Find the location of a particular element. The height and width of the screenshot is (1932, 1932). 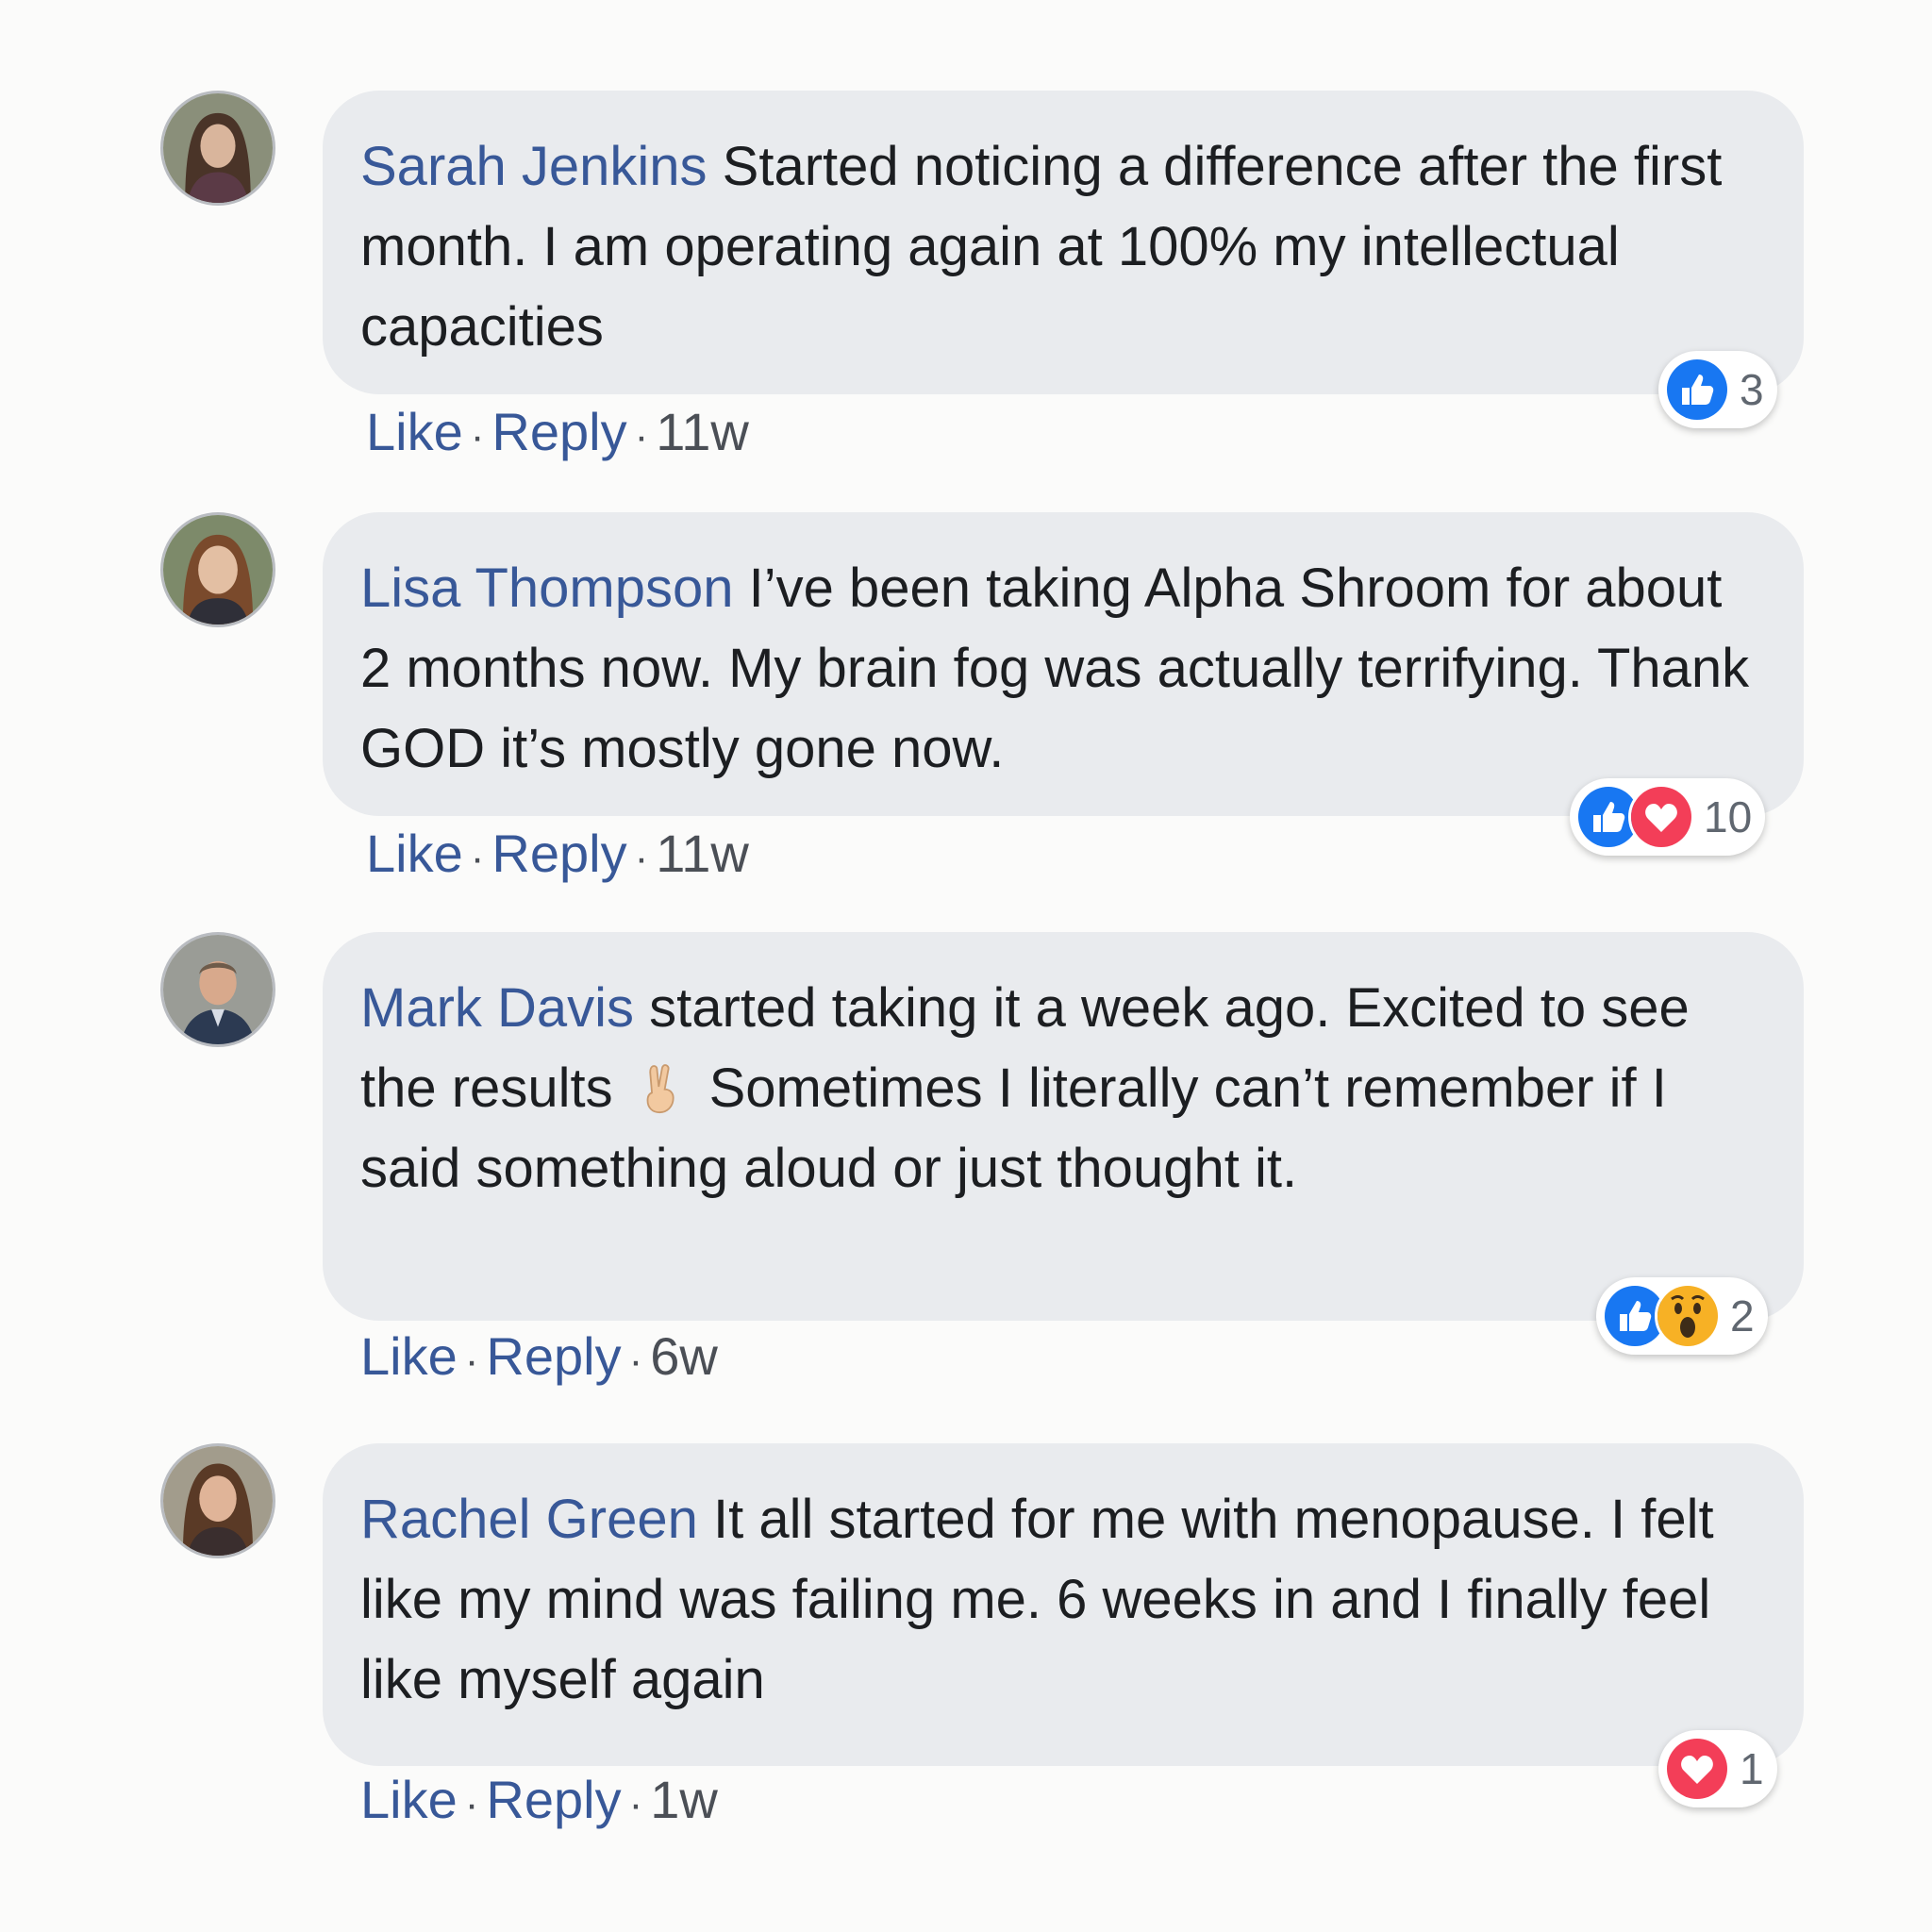

avatar-photo-woman-auburn-hair is located at coordinates (218, 570).